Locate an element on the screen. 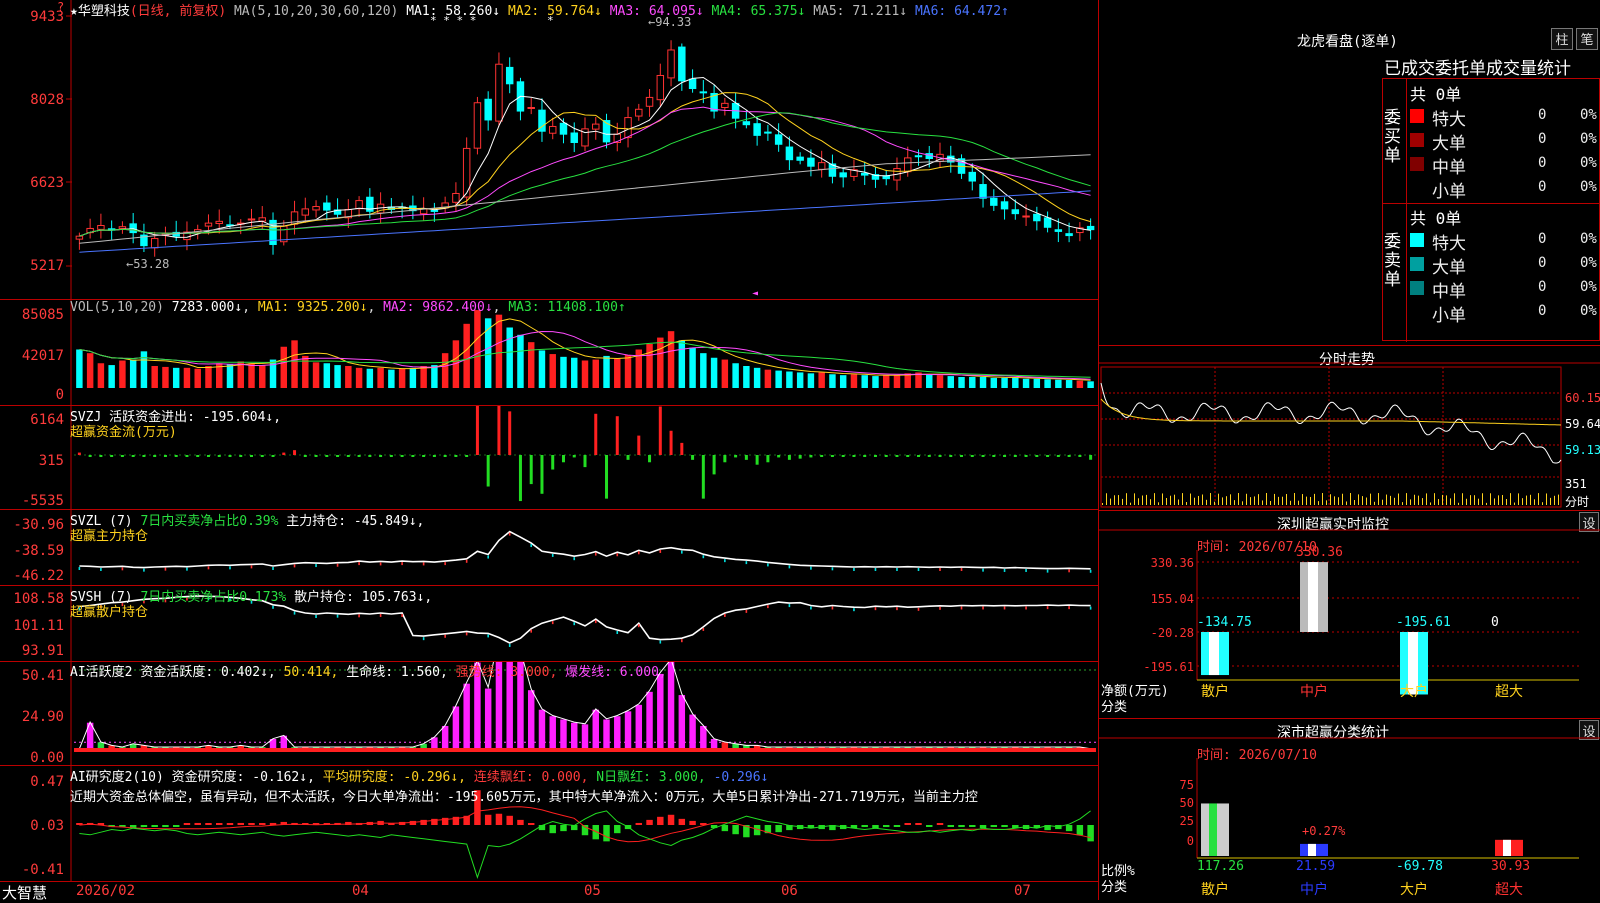 Image resolution: width=1600 pixels, height=903 pixels. volume-chart is located at coordinates (549, 353).